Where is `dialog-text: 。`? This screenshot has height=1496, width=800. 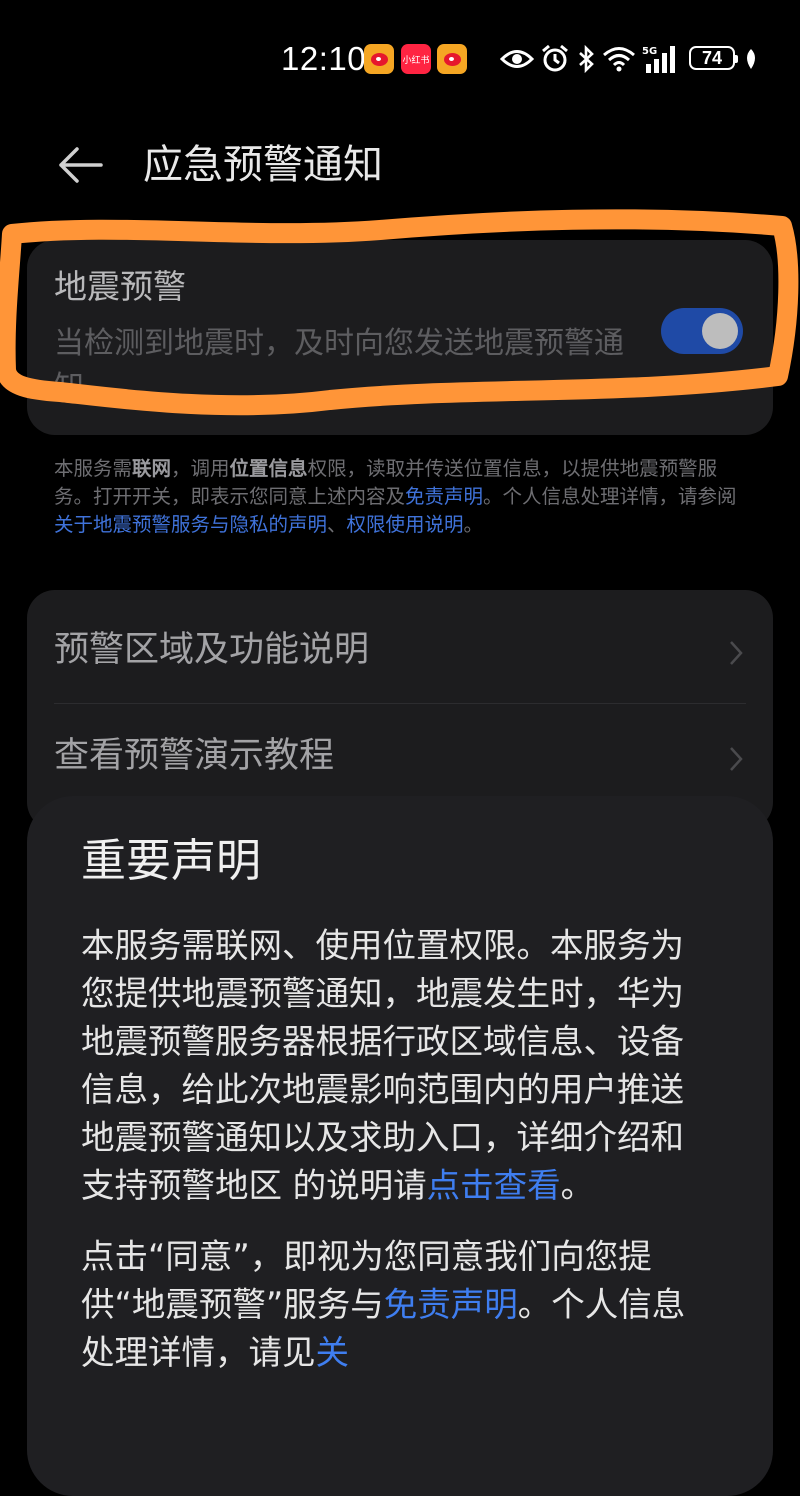
dialog-text: 。 is located at coordinates (577, 1185).